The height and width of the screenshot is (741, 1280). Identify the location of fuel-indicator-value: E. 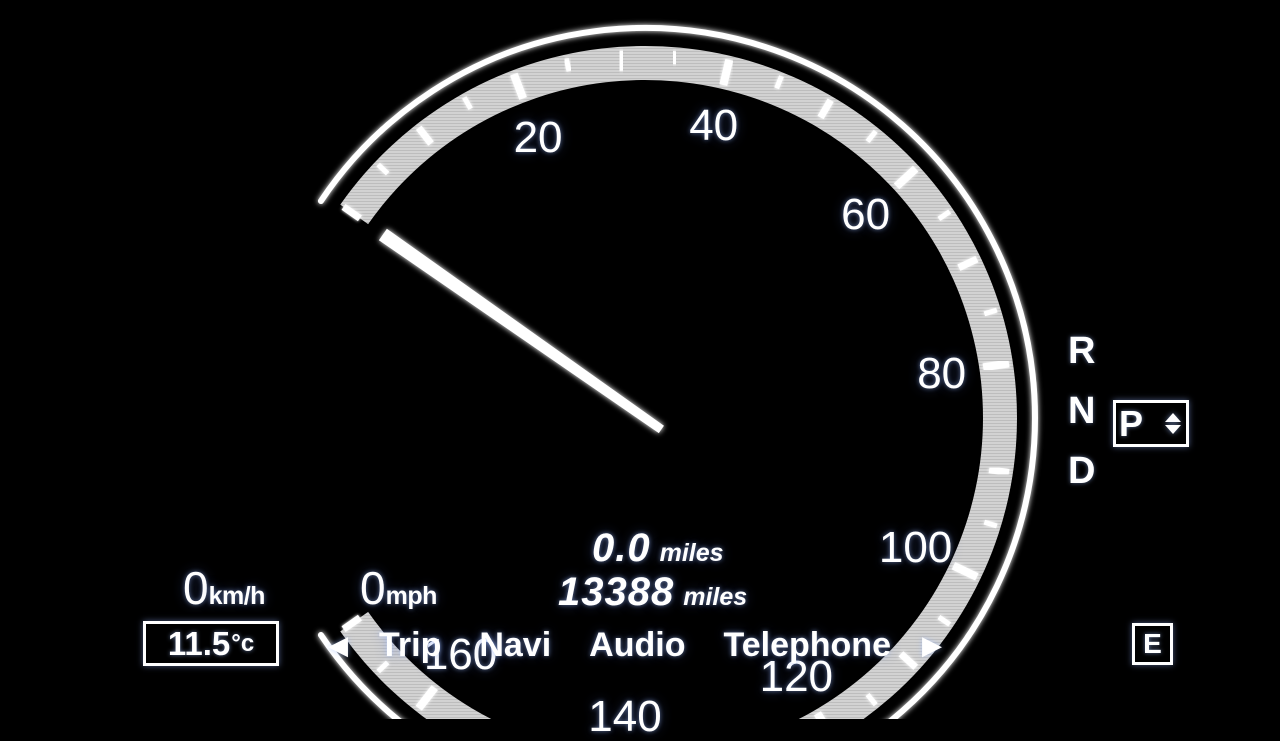
(1152, 643).